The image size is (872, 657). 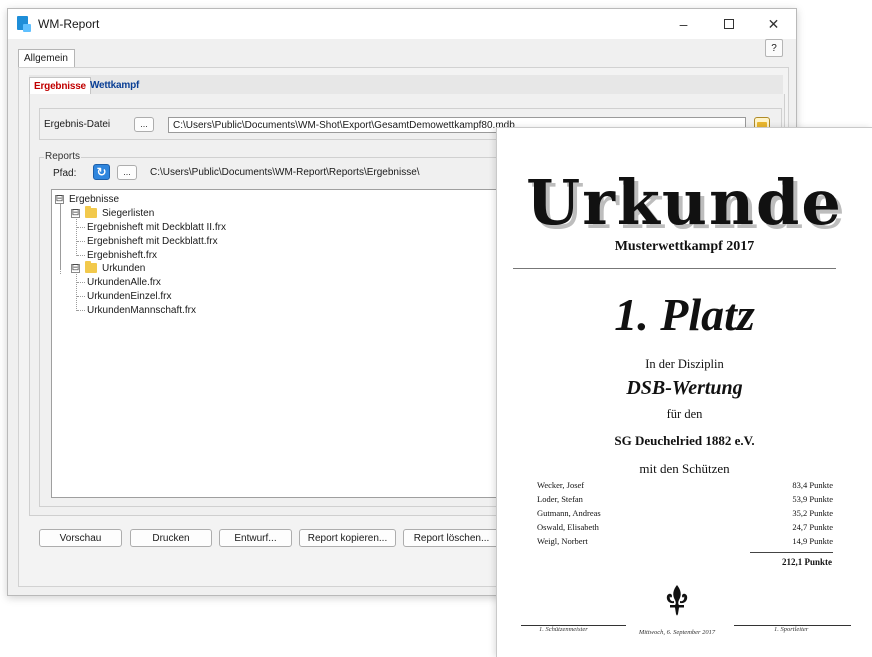 I want to click on total-divider, so click(x=791, y=552).